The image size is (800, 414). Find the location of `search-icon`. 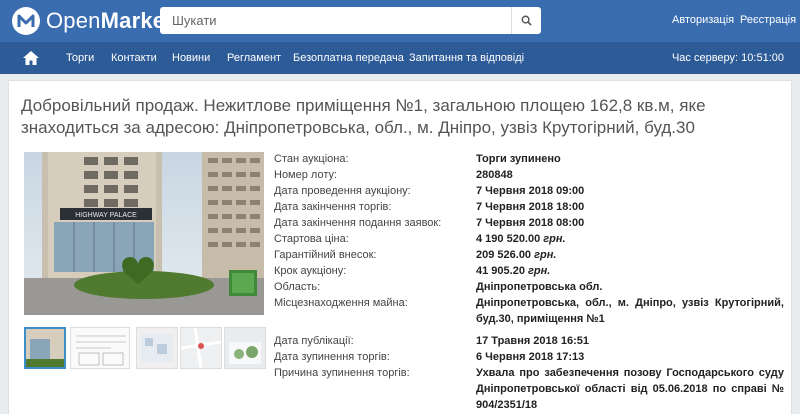

search-icon is located at coordinates (526, 20).